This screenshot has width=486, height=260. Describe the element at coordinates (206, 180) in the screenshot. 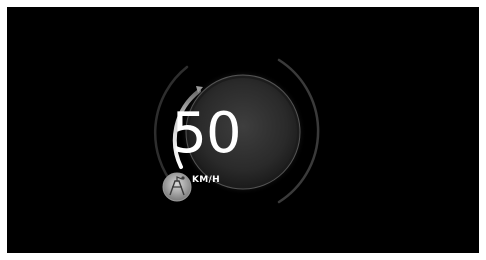

I see `speed-unit-label: KM/H` at that location.